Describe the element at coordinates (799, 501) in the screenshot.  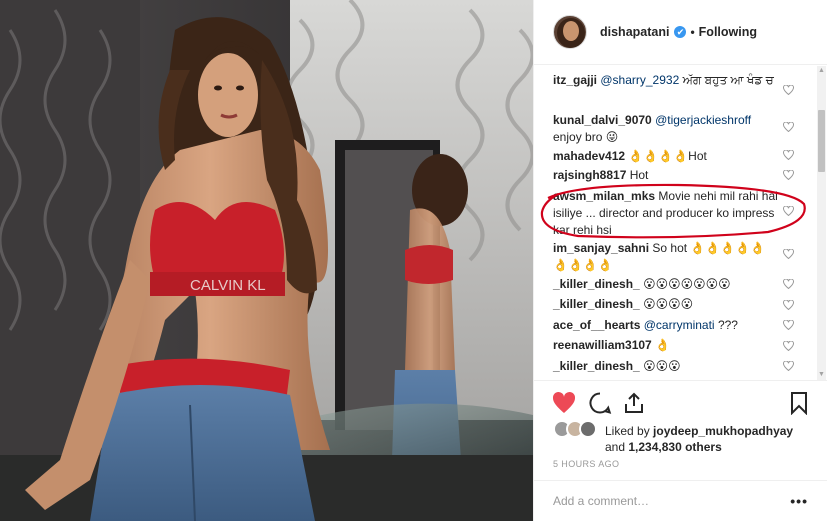
I see `more-options-icon: •••` at that location.